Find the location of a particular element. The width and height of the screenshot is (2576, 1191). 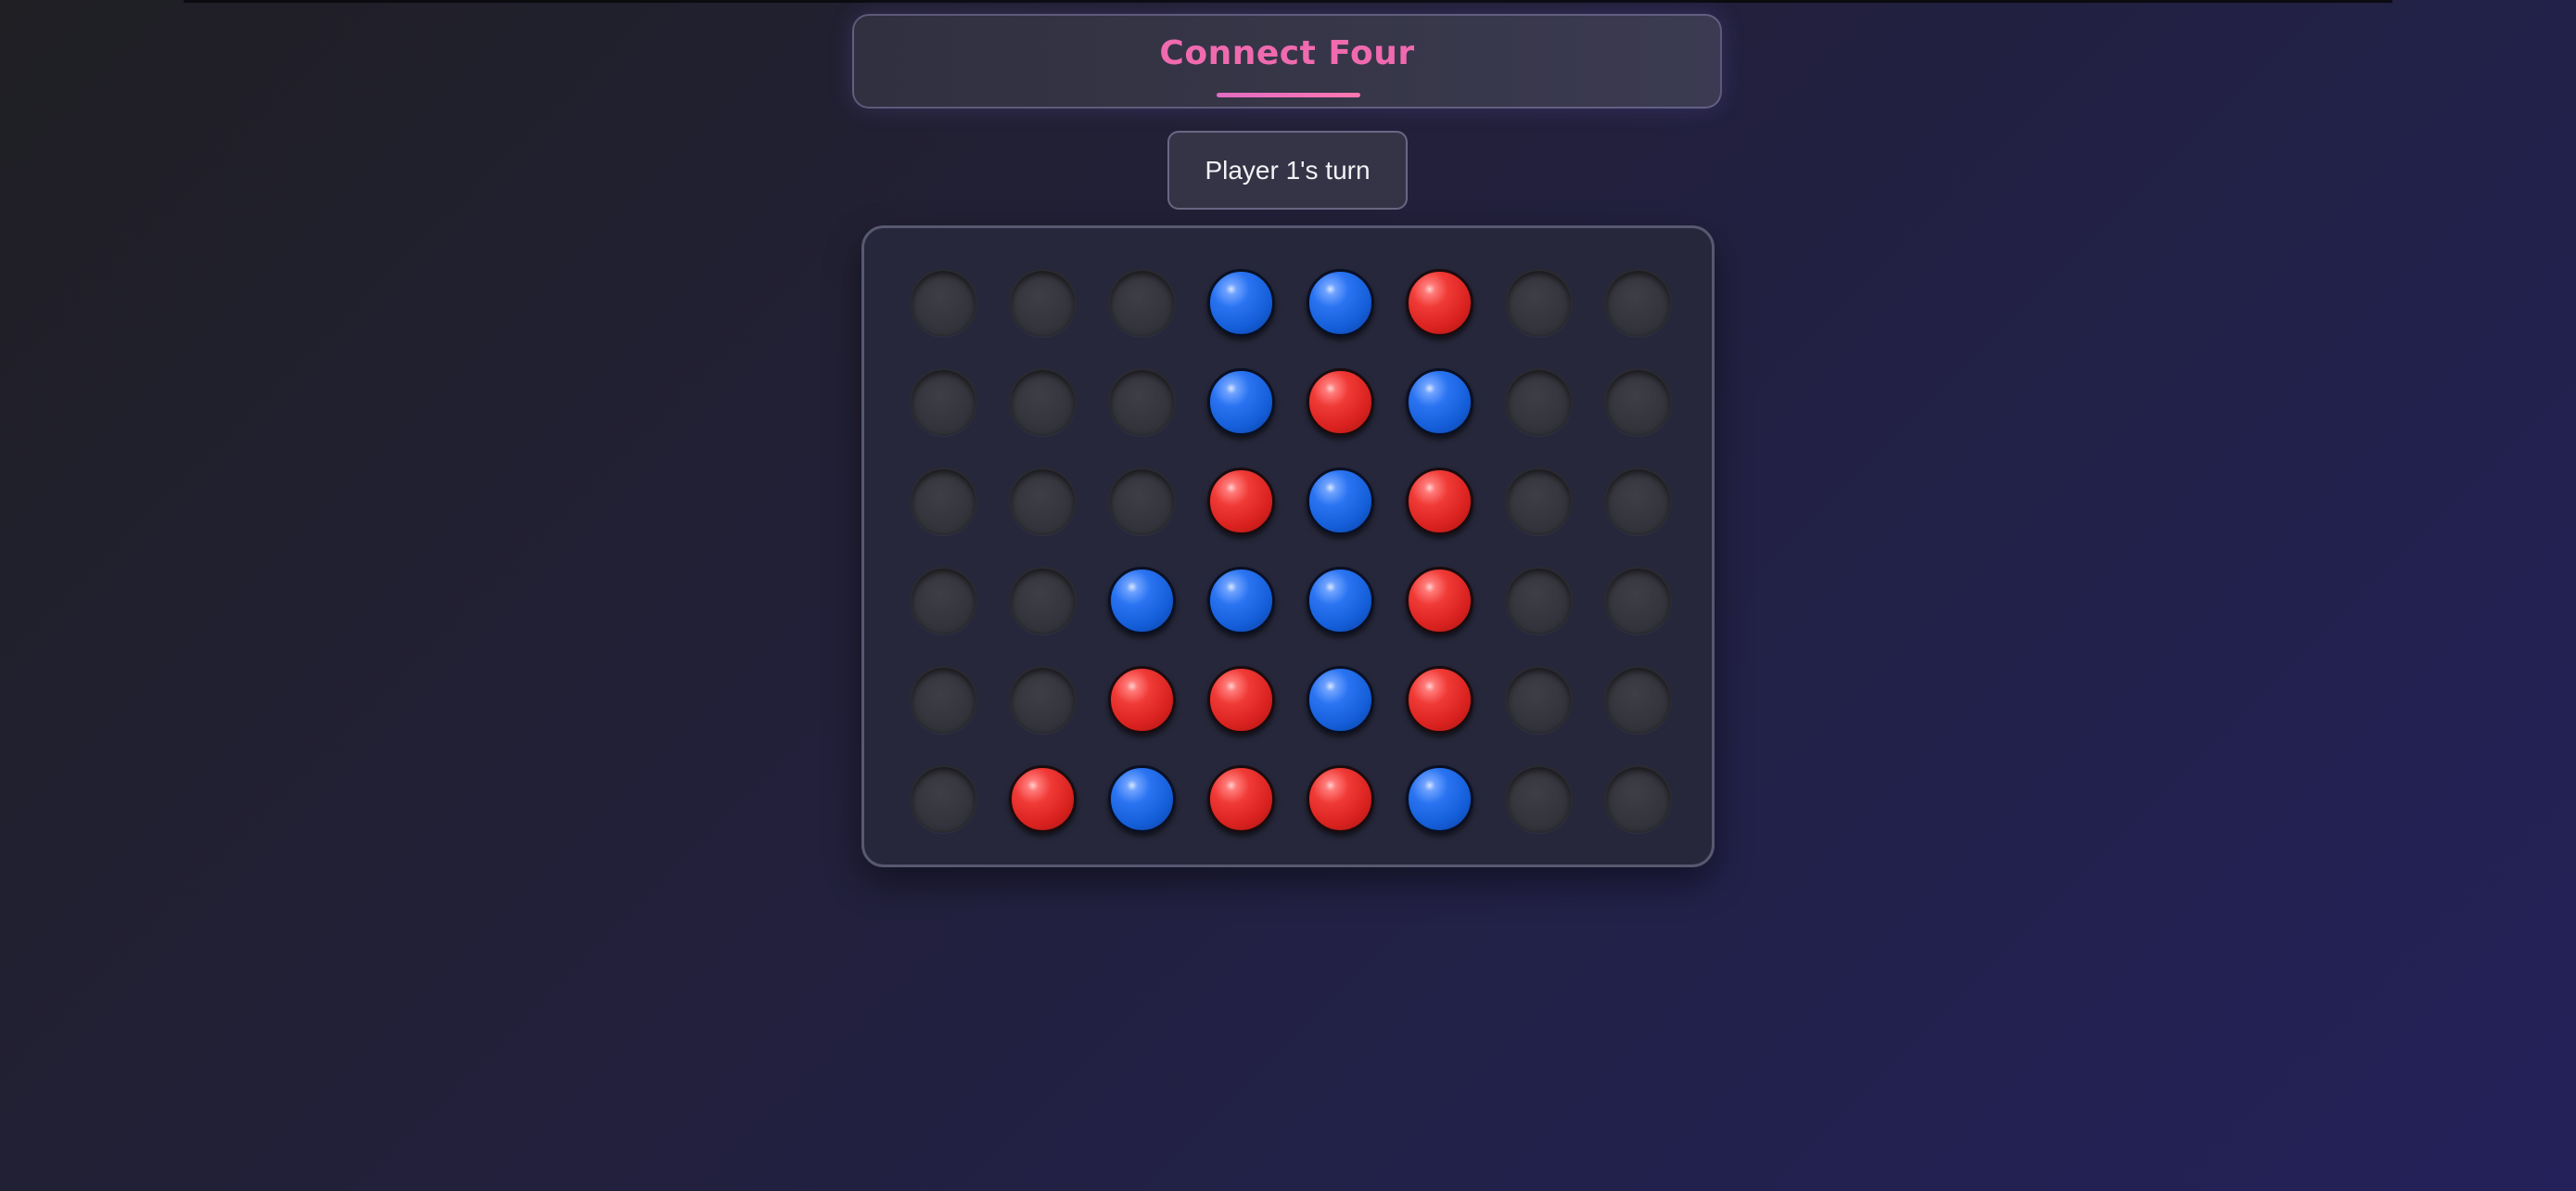

title-card: Connect Four is located at coordinates (1287, 61).